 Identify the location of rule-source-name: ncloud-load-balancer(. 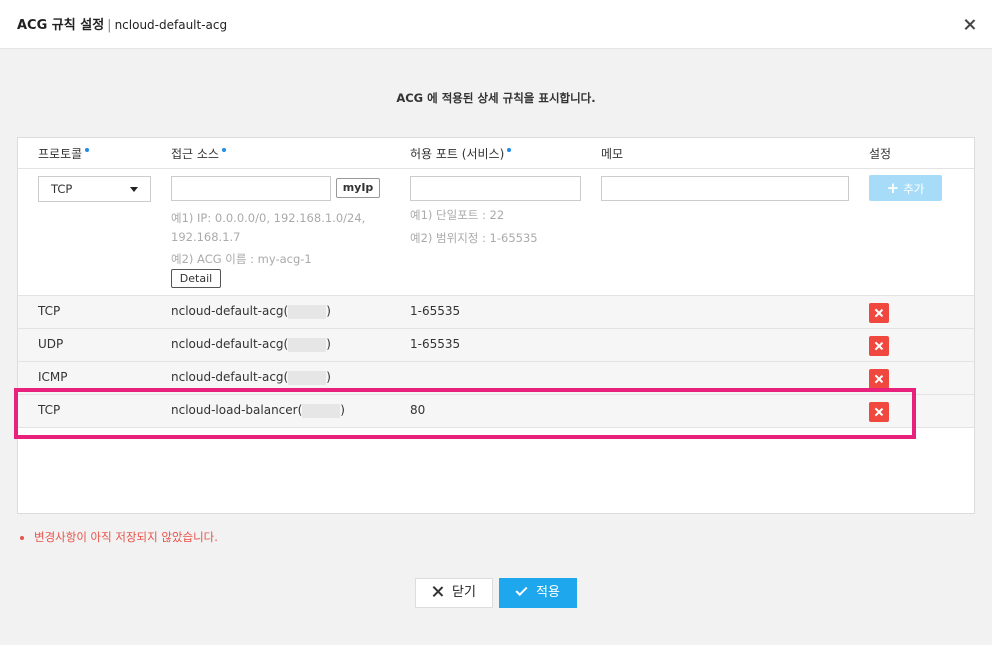
(237, 410).